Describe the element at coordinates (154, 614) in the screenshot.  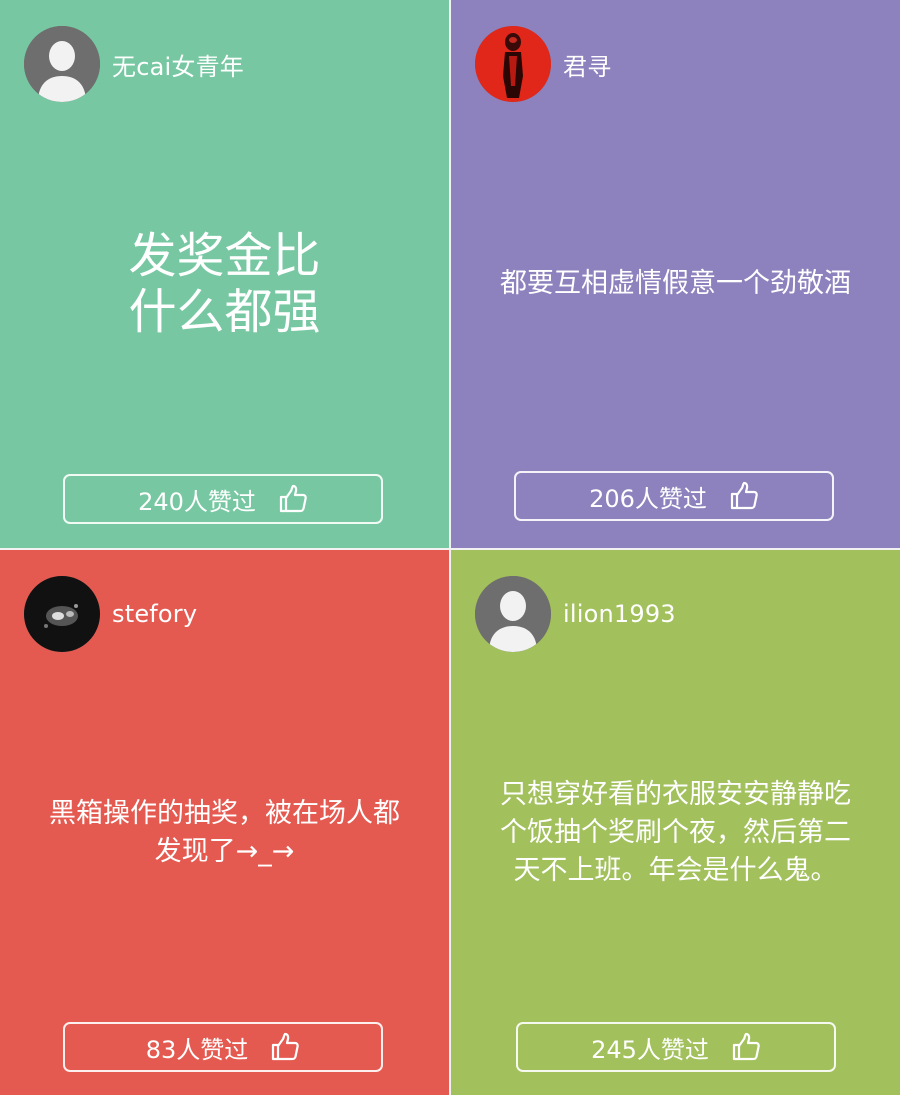
I see `username: stefory` at that location.